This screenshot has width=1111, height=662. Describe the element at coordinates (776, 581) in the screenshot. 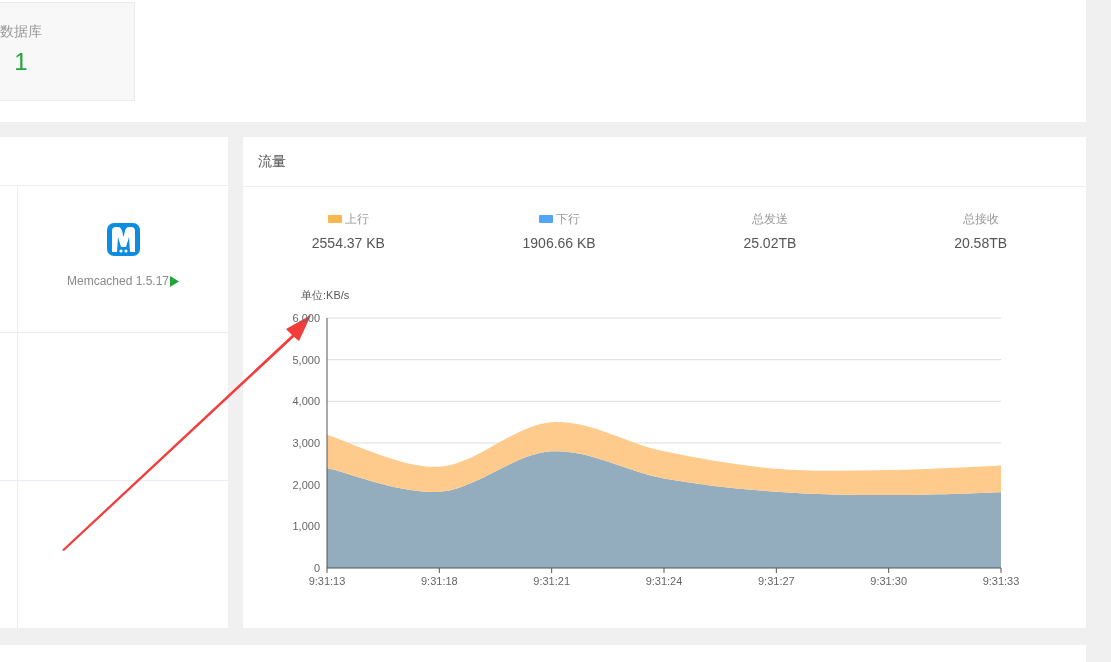

I see `x-tick-label: 9:31:27` at that location.